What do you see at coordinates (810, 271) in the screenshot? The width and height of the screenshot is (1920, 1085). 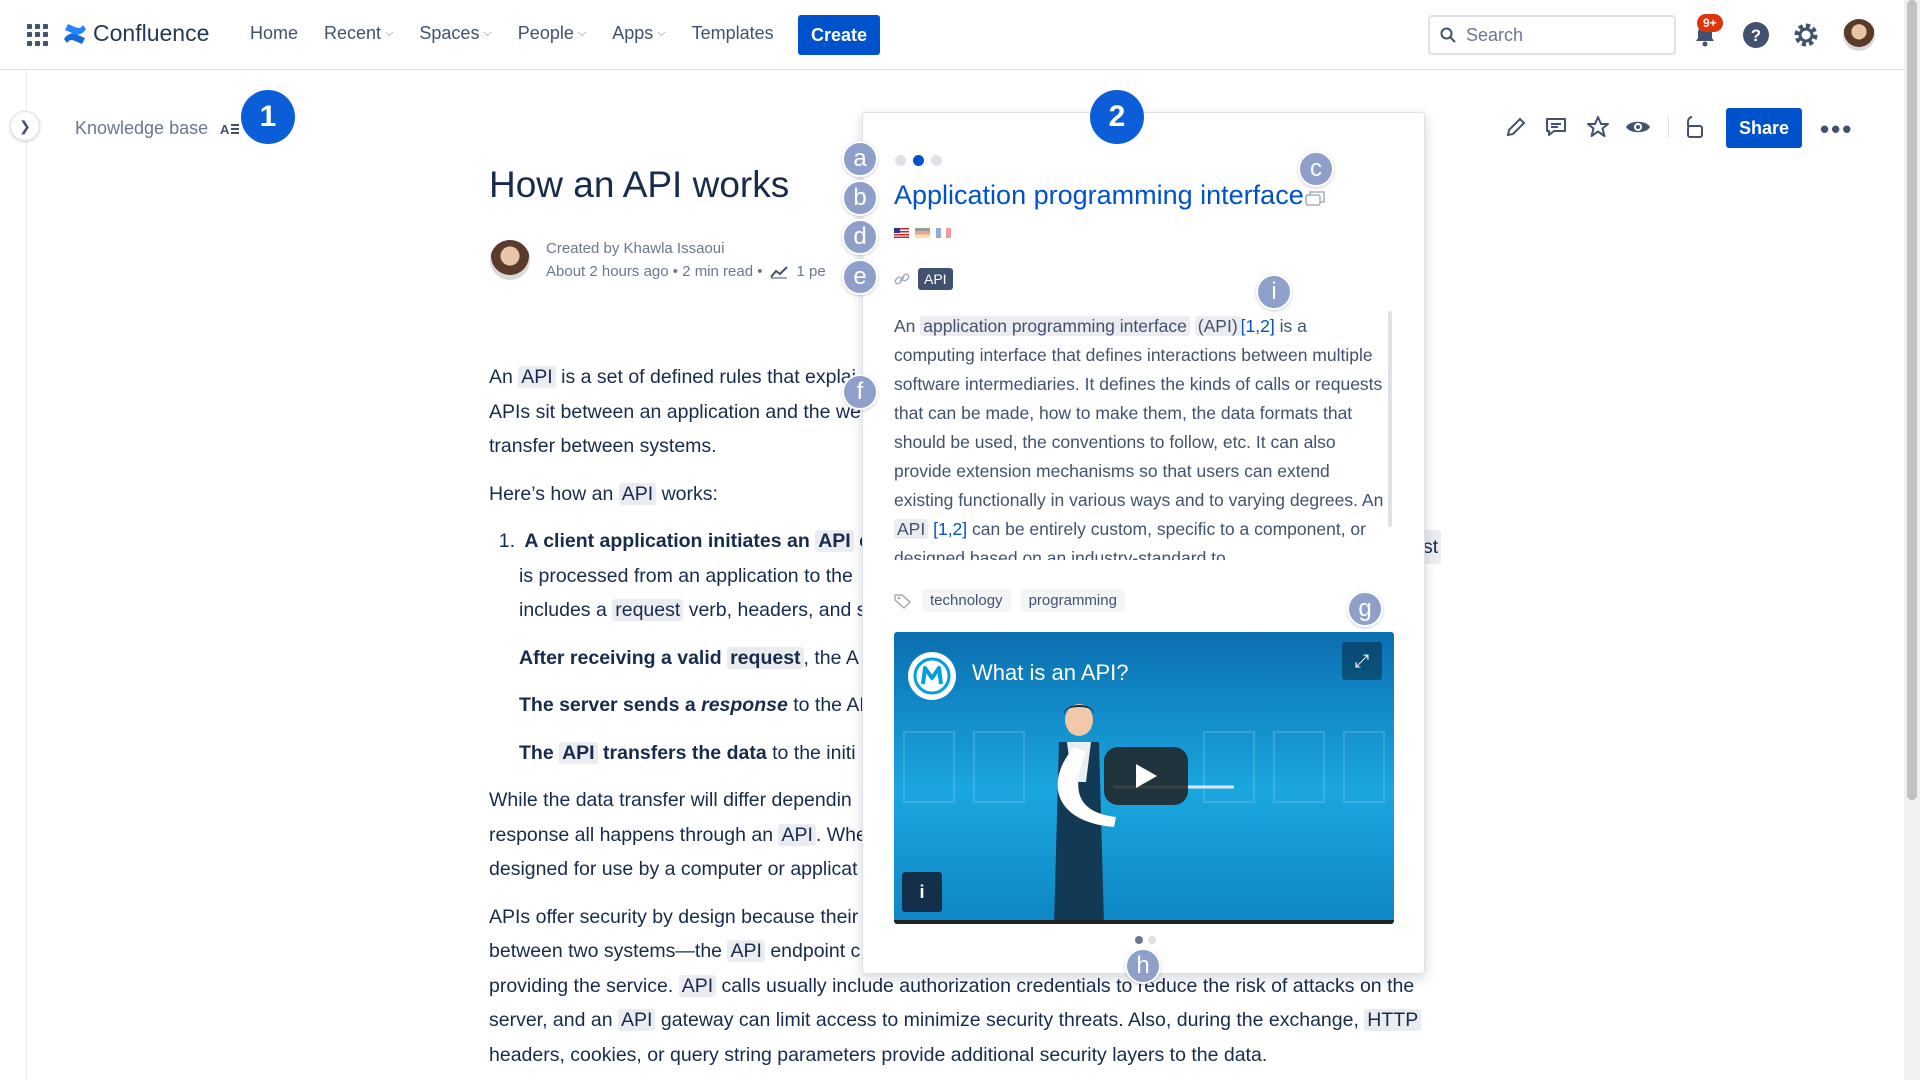 I see `page-views: 1 pe` at bounding box center [810, 271].